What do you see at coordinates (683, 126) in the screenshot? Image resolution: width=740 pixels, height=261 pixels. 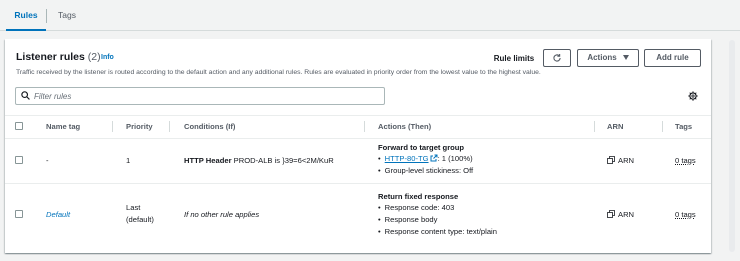 I see `column-header-tags: Tags` at bounding box center [683, 126].